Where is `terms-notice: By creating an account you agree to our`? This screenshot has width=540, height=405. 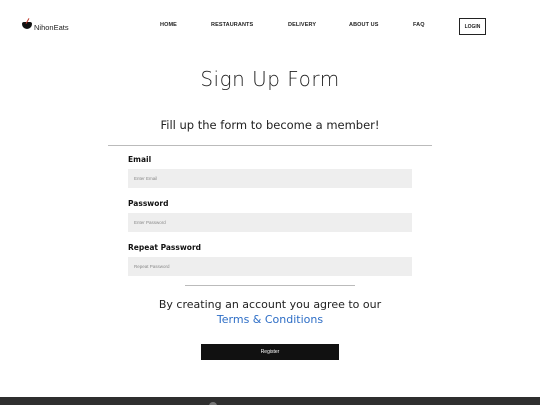
terms-notice: By creating an account you agree to our is located at coordinates (270, 304).